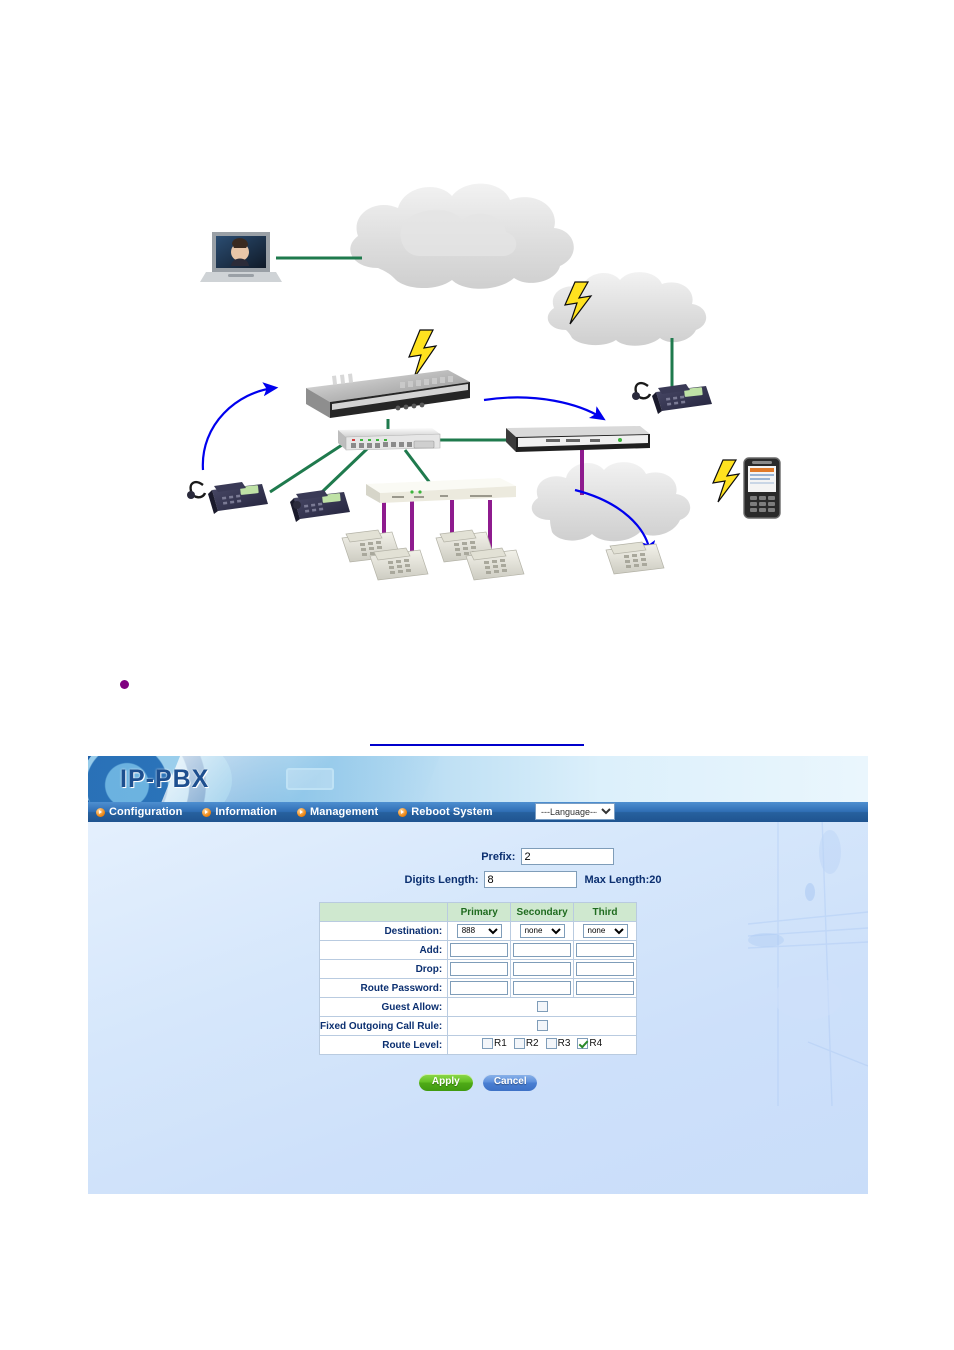 Image resolution: width=954 pixels, height=1350 pixels. Describe the element at coordinates (124, 685) in the screenshot. I see `bullet-dot-icon` at that location.